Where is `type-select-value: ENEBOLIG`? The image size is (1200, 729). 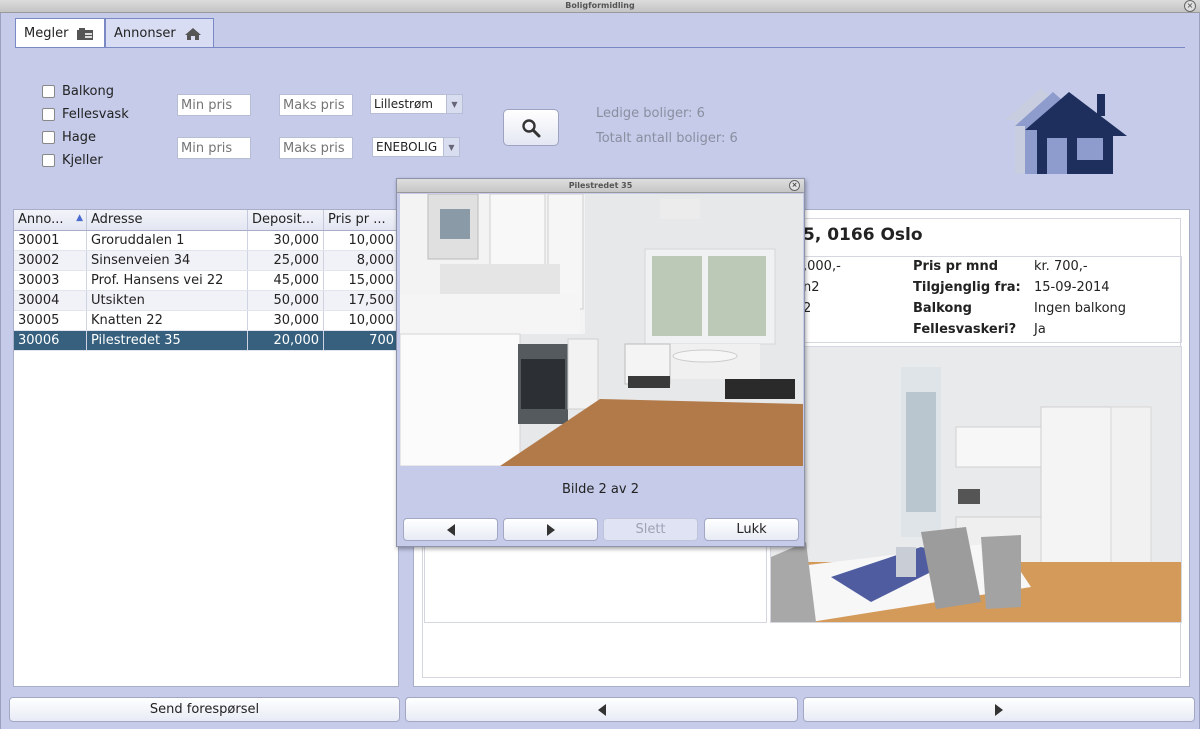 type-select-value: ENEBOLIG is located at coordinates (407, 147).